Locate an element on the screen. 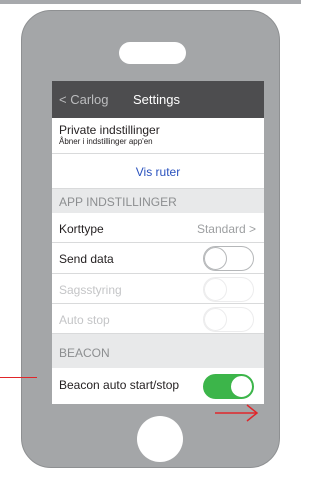  auto-stop-label: Auto stop is located at coordinates (84, 320).